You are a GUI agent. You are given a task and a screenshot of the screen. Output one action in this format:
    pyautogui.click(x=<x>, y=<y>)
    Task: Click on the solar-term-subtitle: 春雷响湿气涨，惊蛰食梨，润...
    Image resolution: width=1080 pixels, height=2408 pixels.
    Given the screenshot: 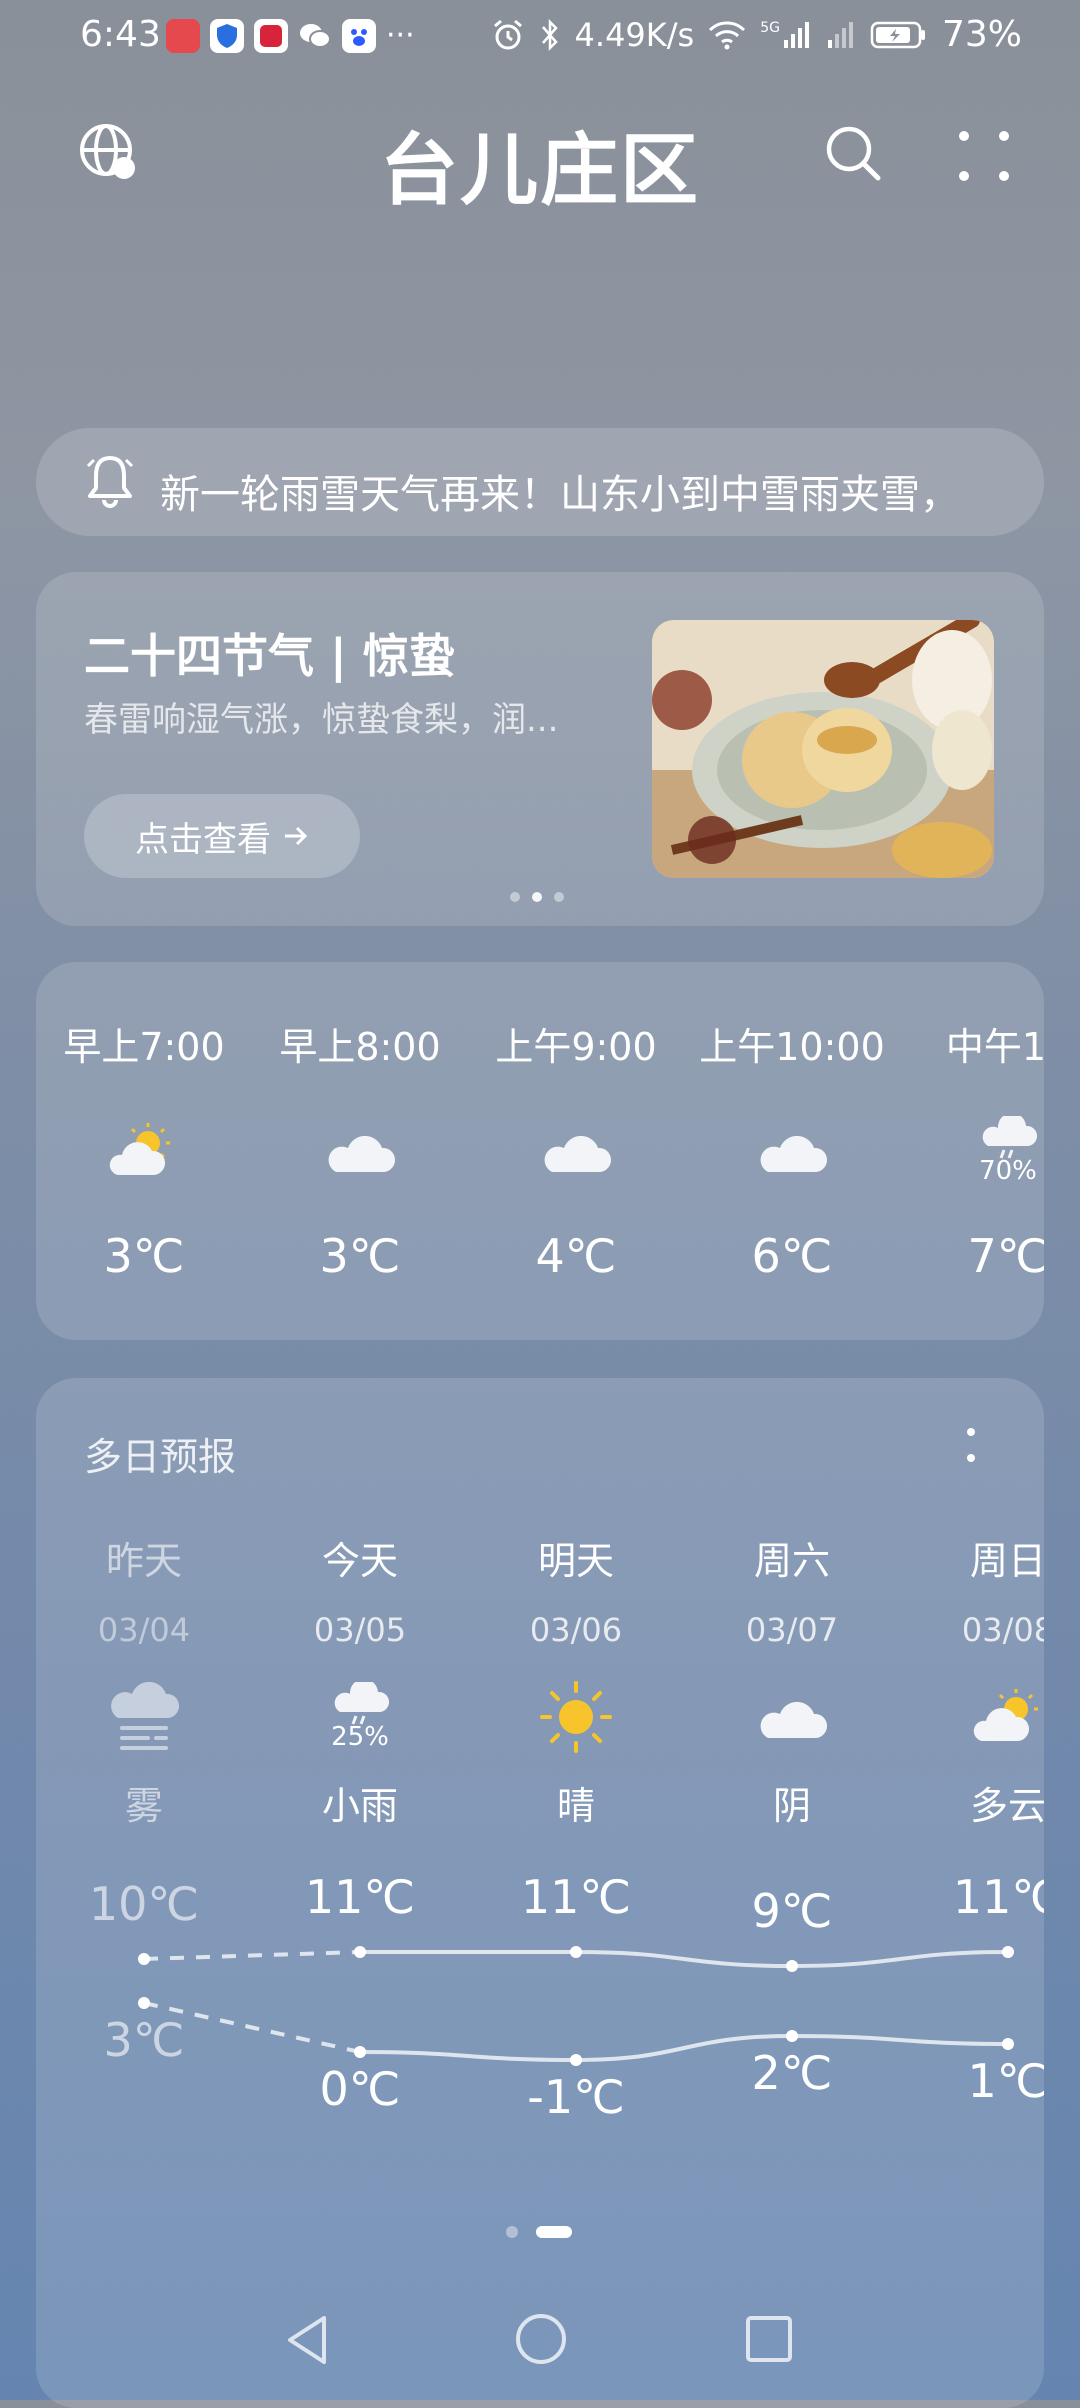 What is the action you would take?
    pyautogui.click(x=321, y=720)
    